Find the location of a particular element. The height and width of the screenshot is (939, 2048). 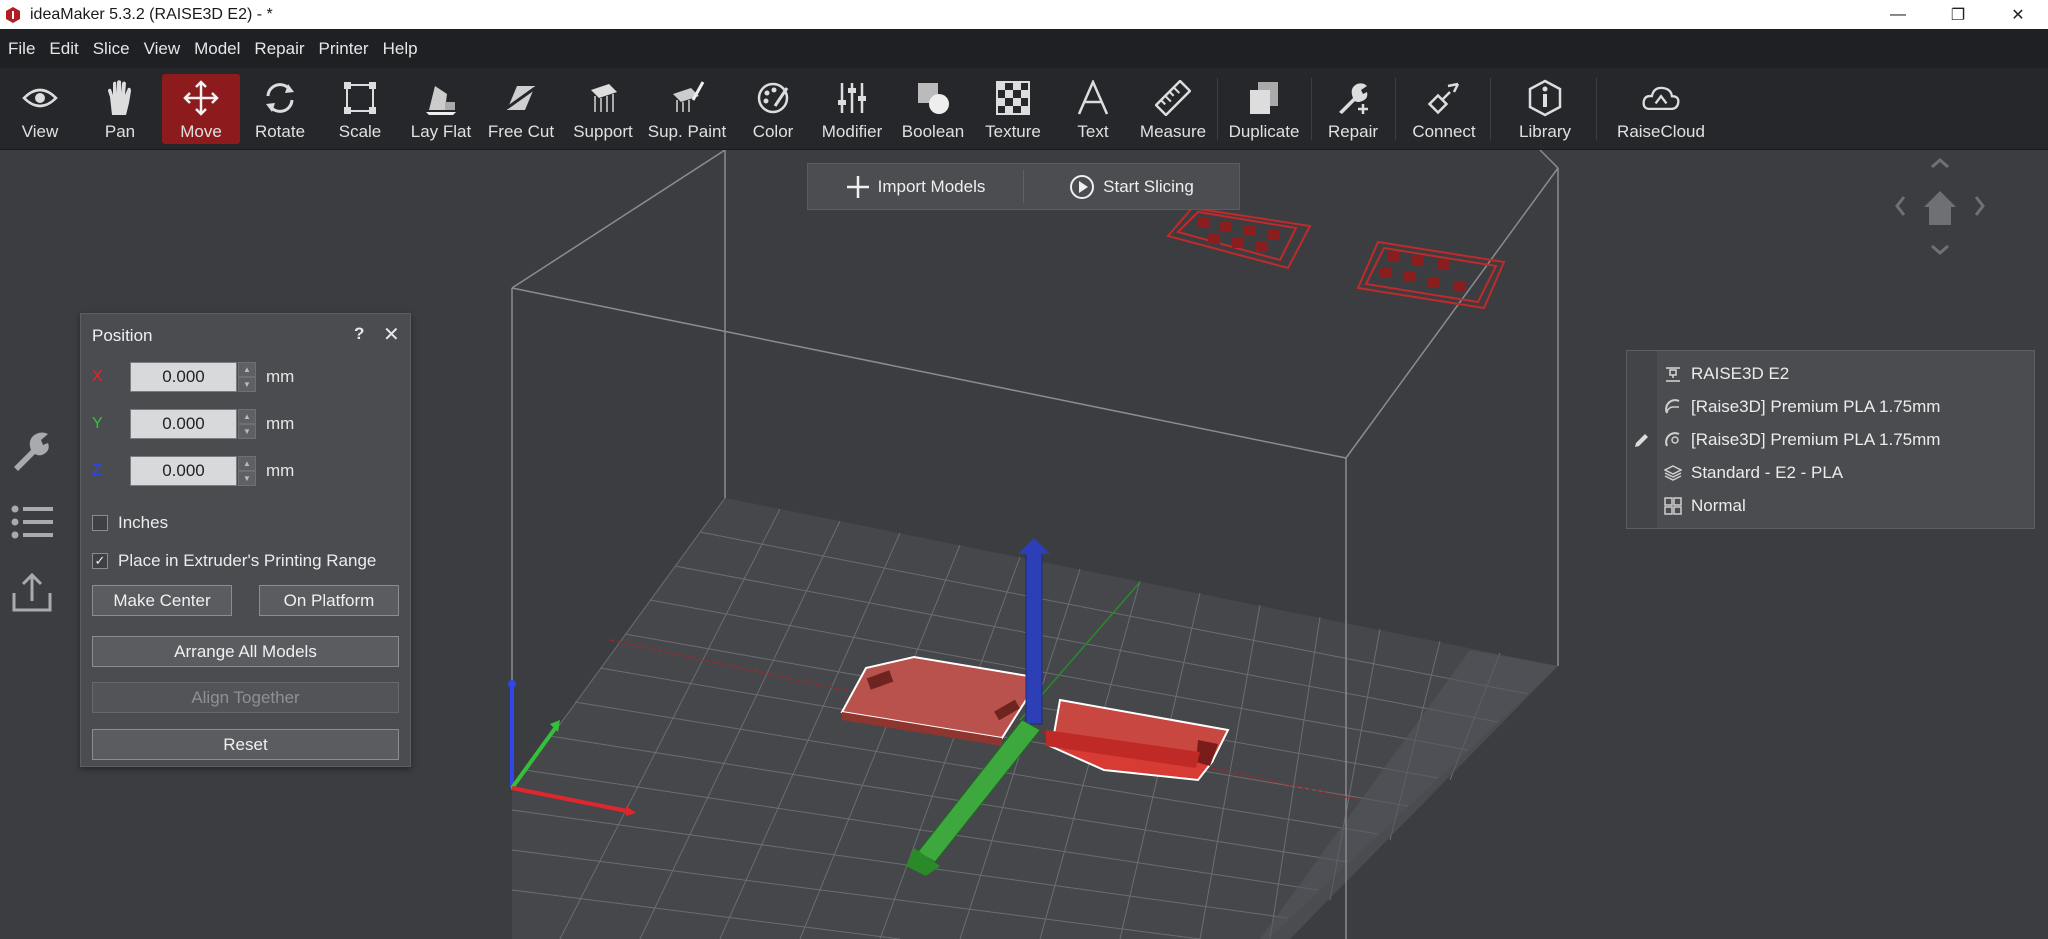

tool-lay-flat: Lay Flat is located at coordinates (441, 109).